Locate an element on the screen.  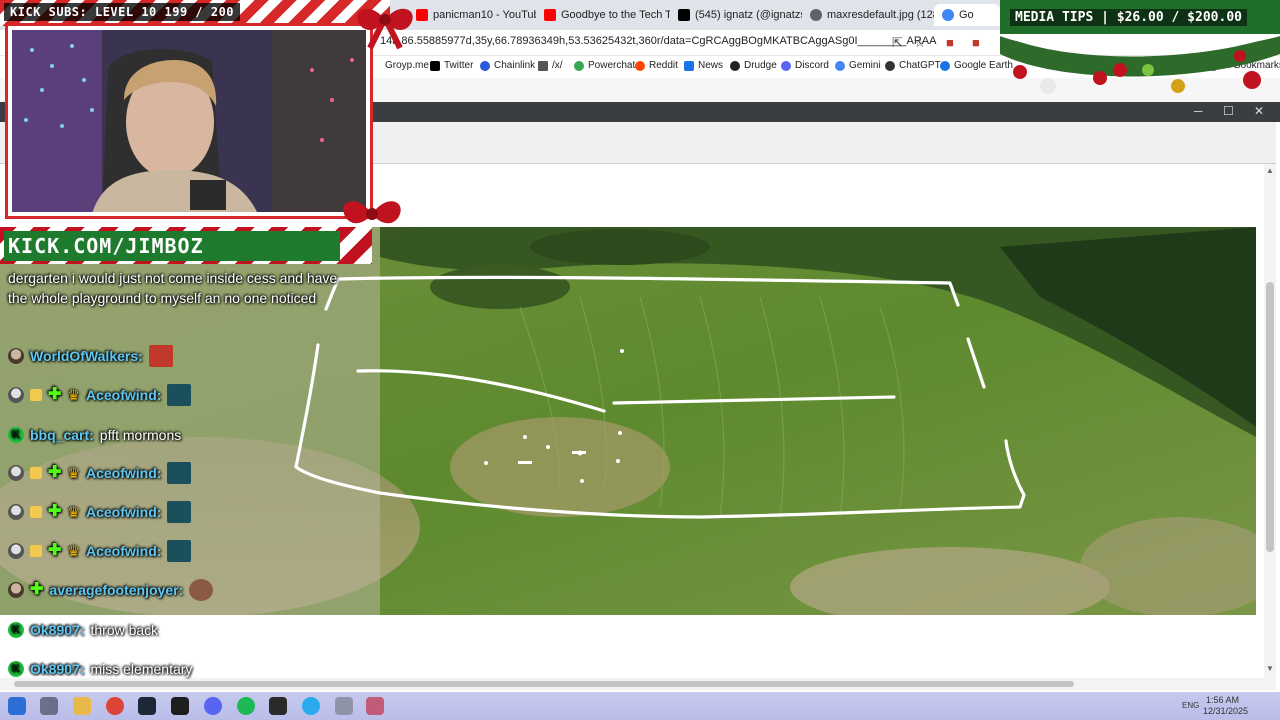
tab-x: (545) ignatz (@ignatzs ✕ is located at coordinates (736, 15).